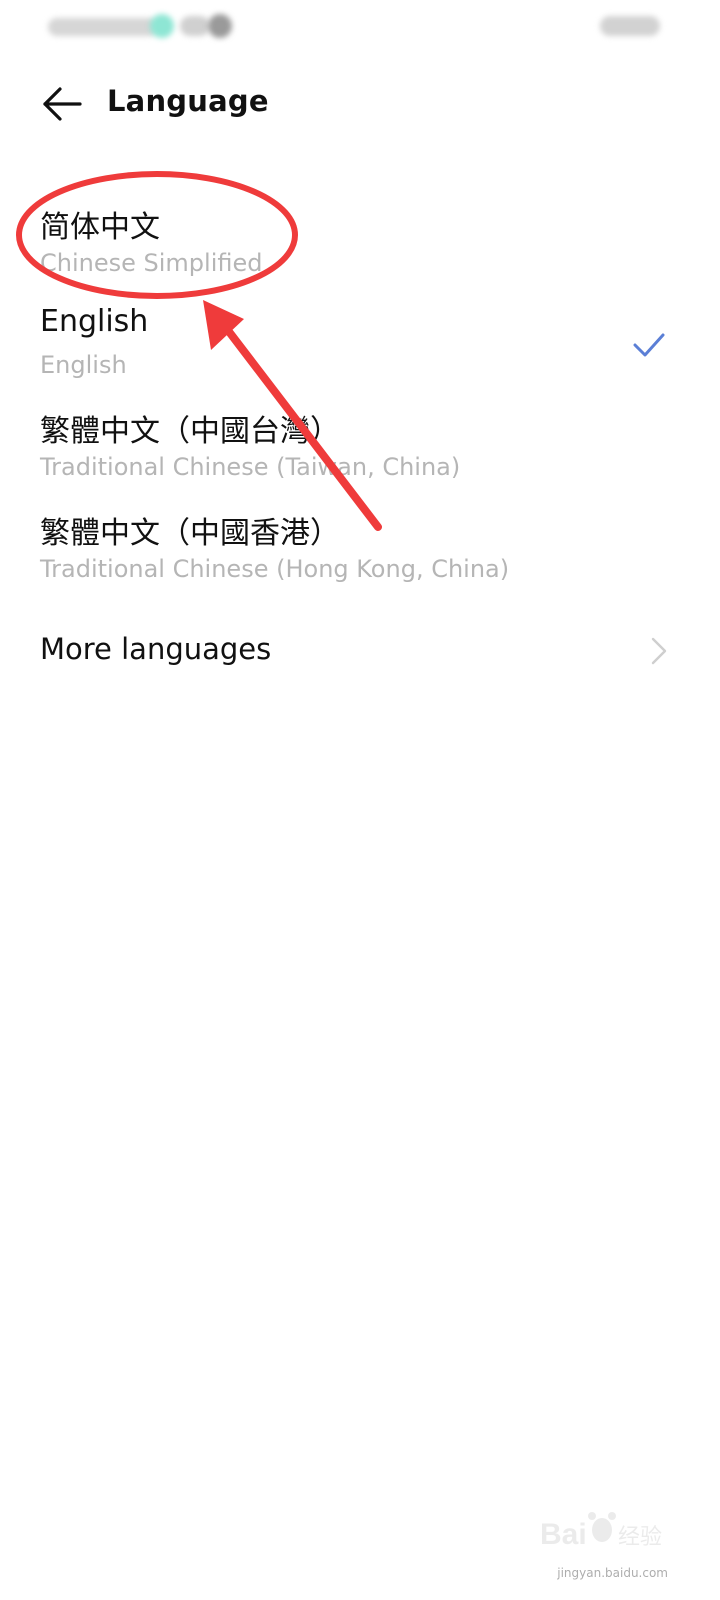  What do you see at coordinates (360, 247) in the screenshot?
I see `language-option-chinese-simplified: 简体中文 Chinese Simplified` at bounding box center [360, 247].